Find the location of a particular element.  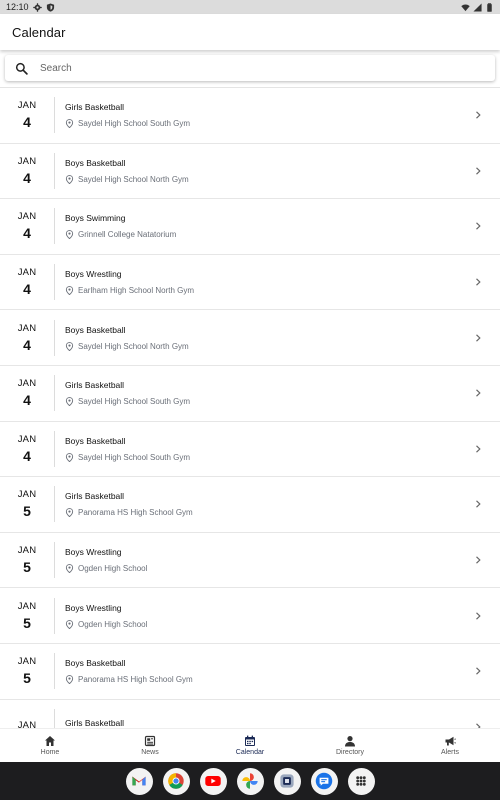

event-row: JAN Girls Basketball is located at coordinates (250, 714).